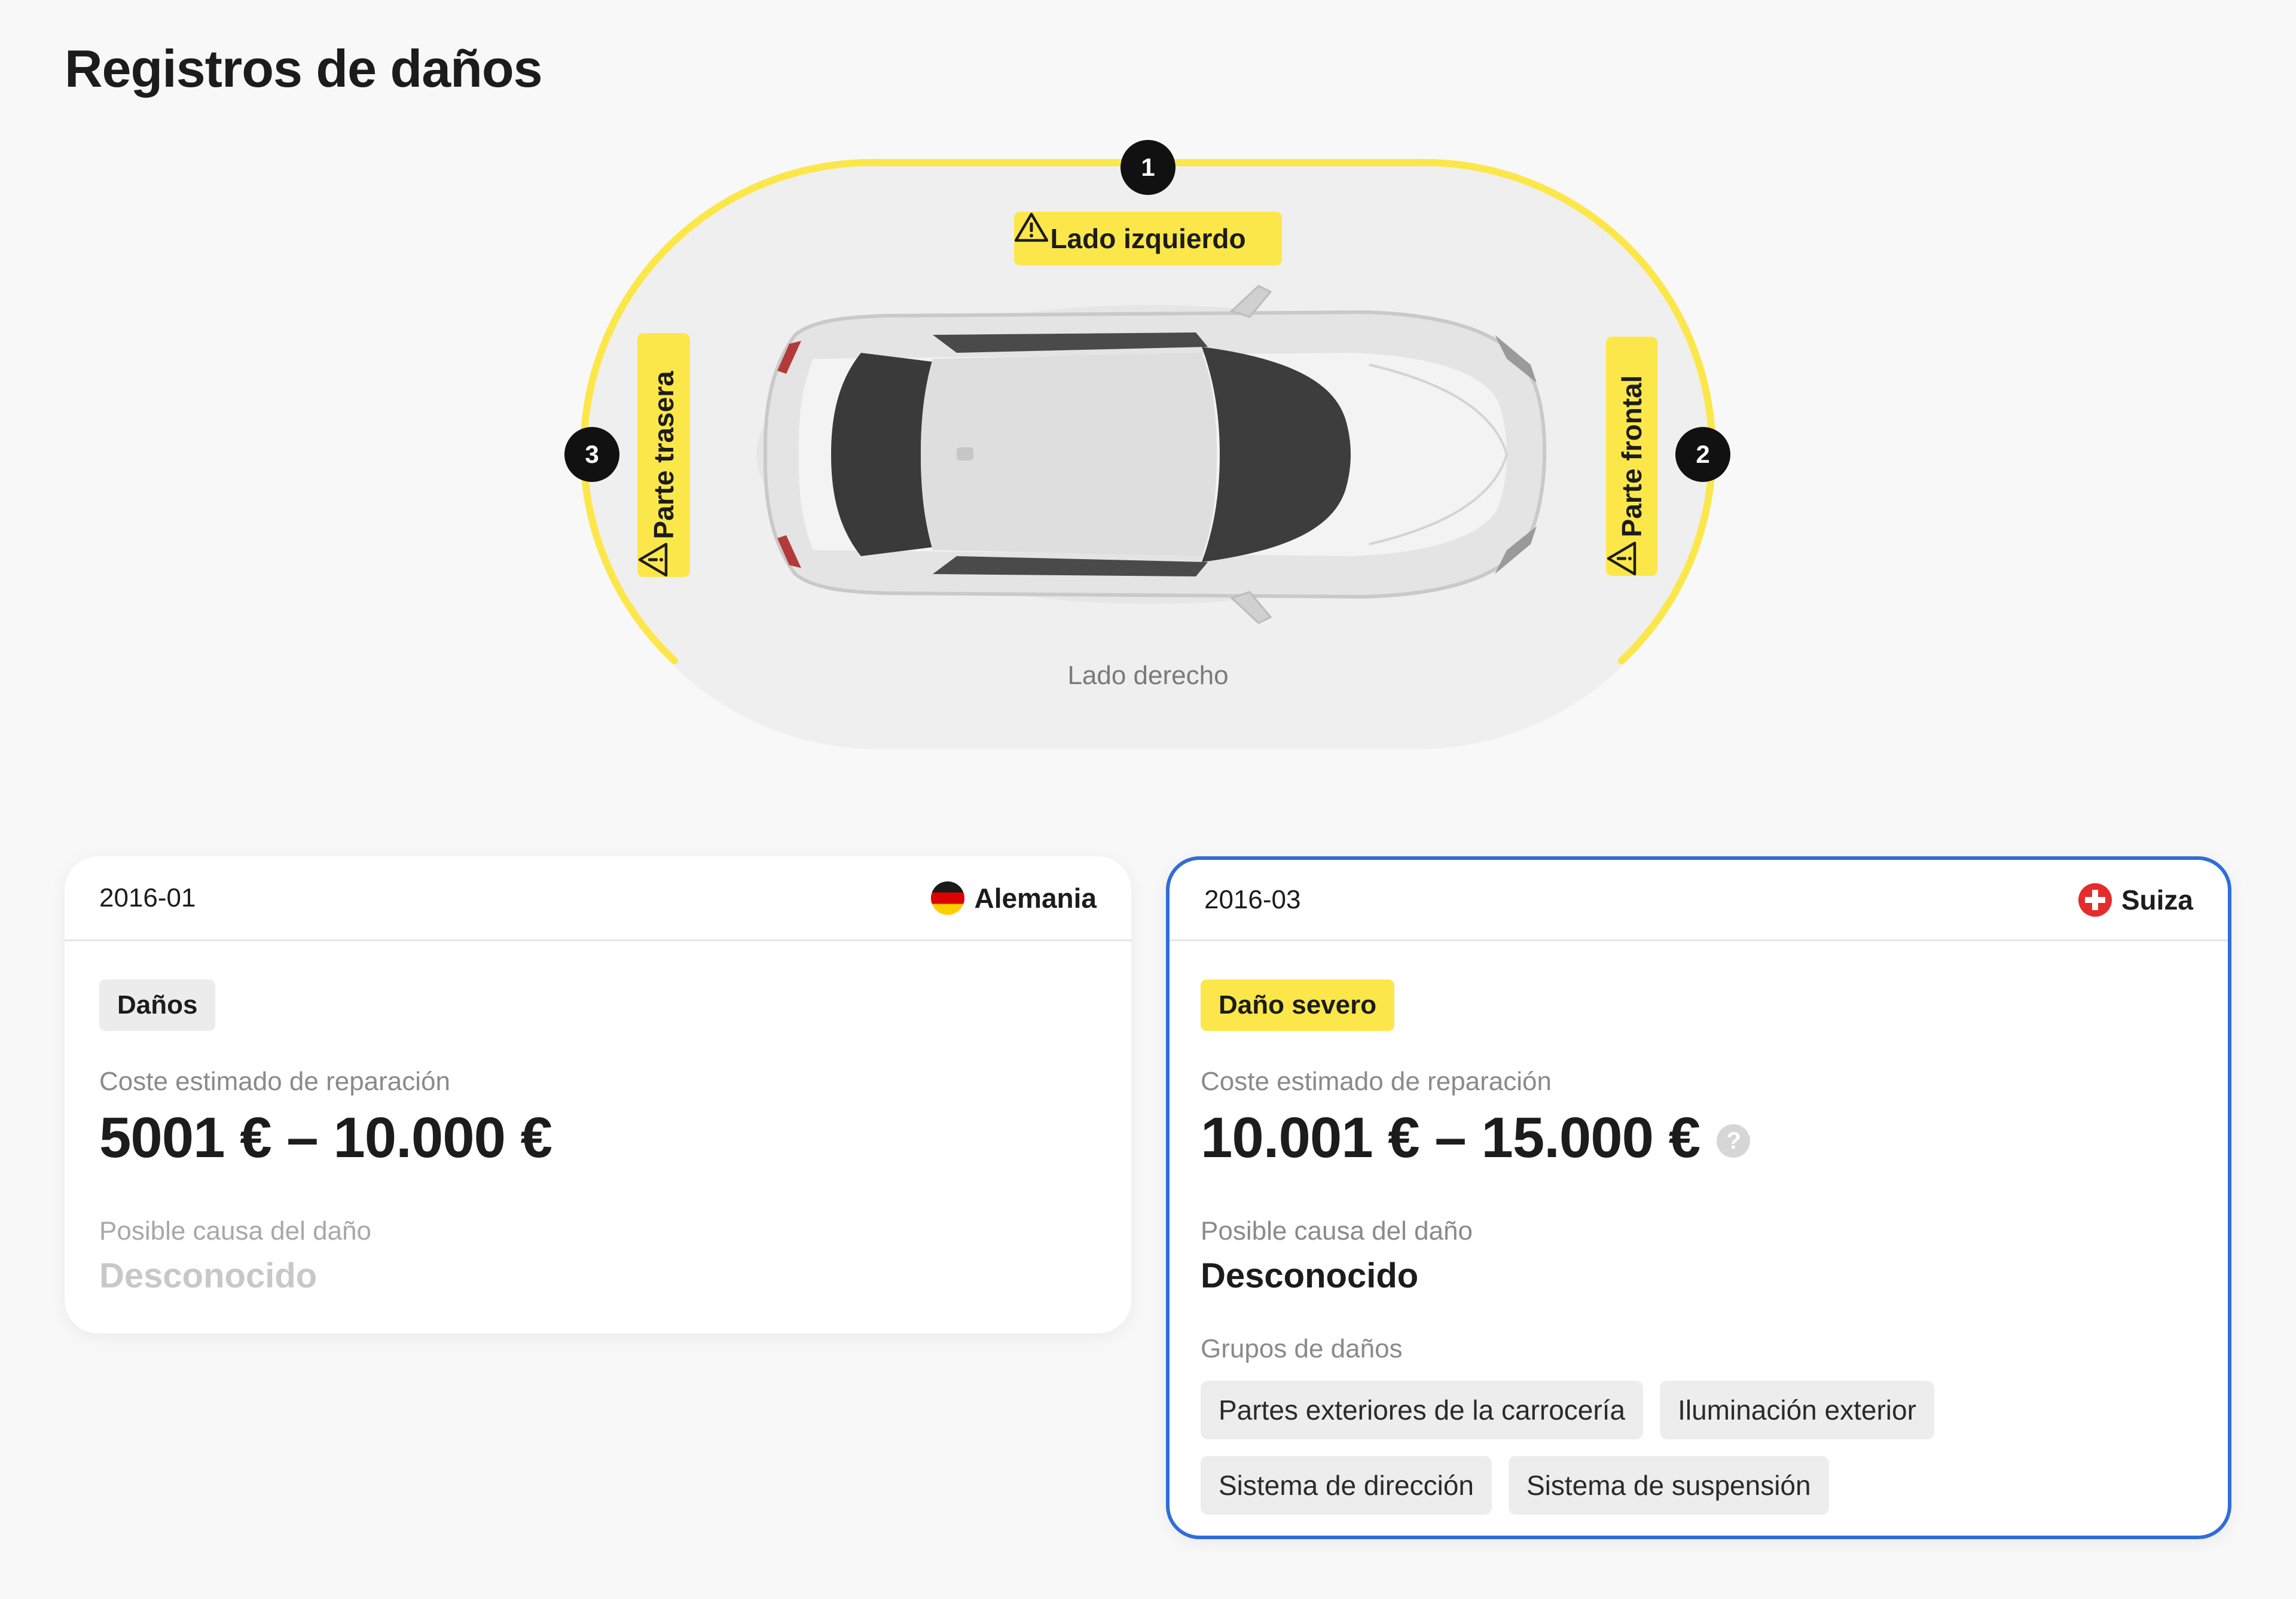 The width and height of the screenshot is (2296, 1599). What do you see at coordinates (598, 1138) in the screenshot?
I see `cost-value: 5001 € – 10.000 €` at bounding box center [598, 1138].